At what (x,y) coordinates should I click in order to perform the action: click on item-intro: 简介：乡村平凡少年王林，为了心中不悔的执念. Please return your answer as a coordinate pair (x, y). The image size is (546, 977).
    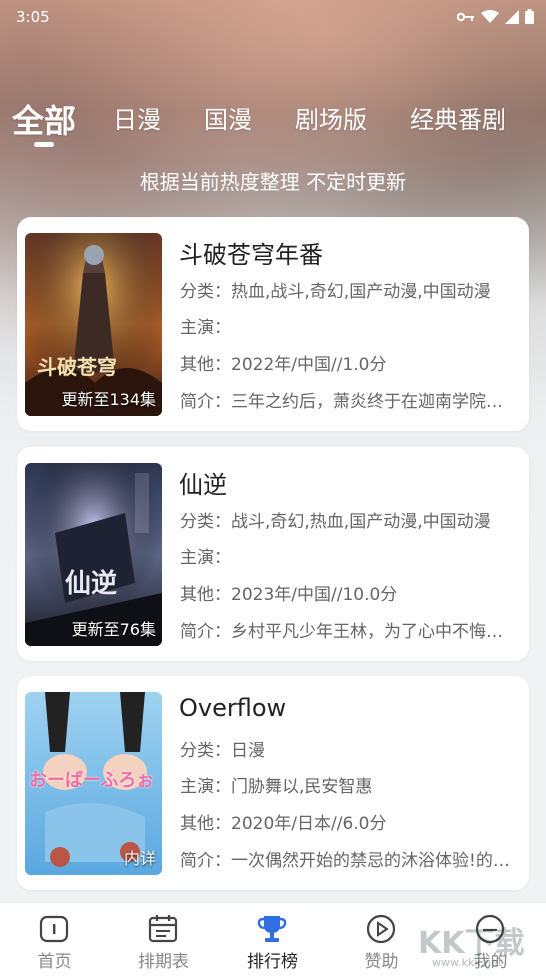
    Looking at the image, I should click on (347, 632).